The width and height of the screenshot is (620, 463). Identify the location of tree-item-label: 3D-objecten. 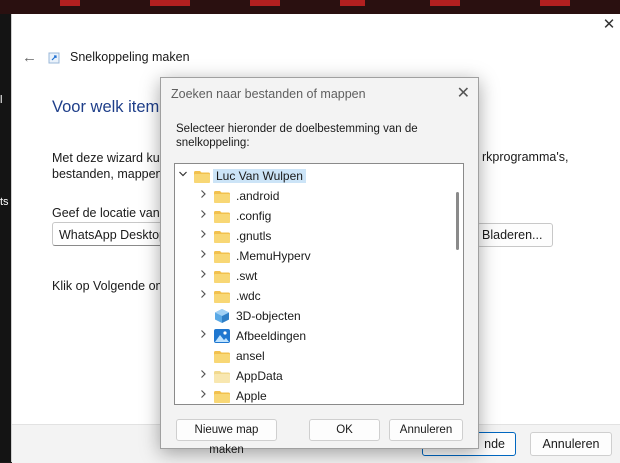
(268, 316).